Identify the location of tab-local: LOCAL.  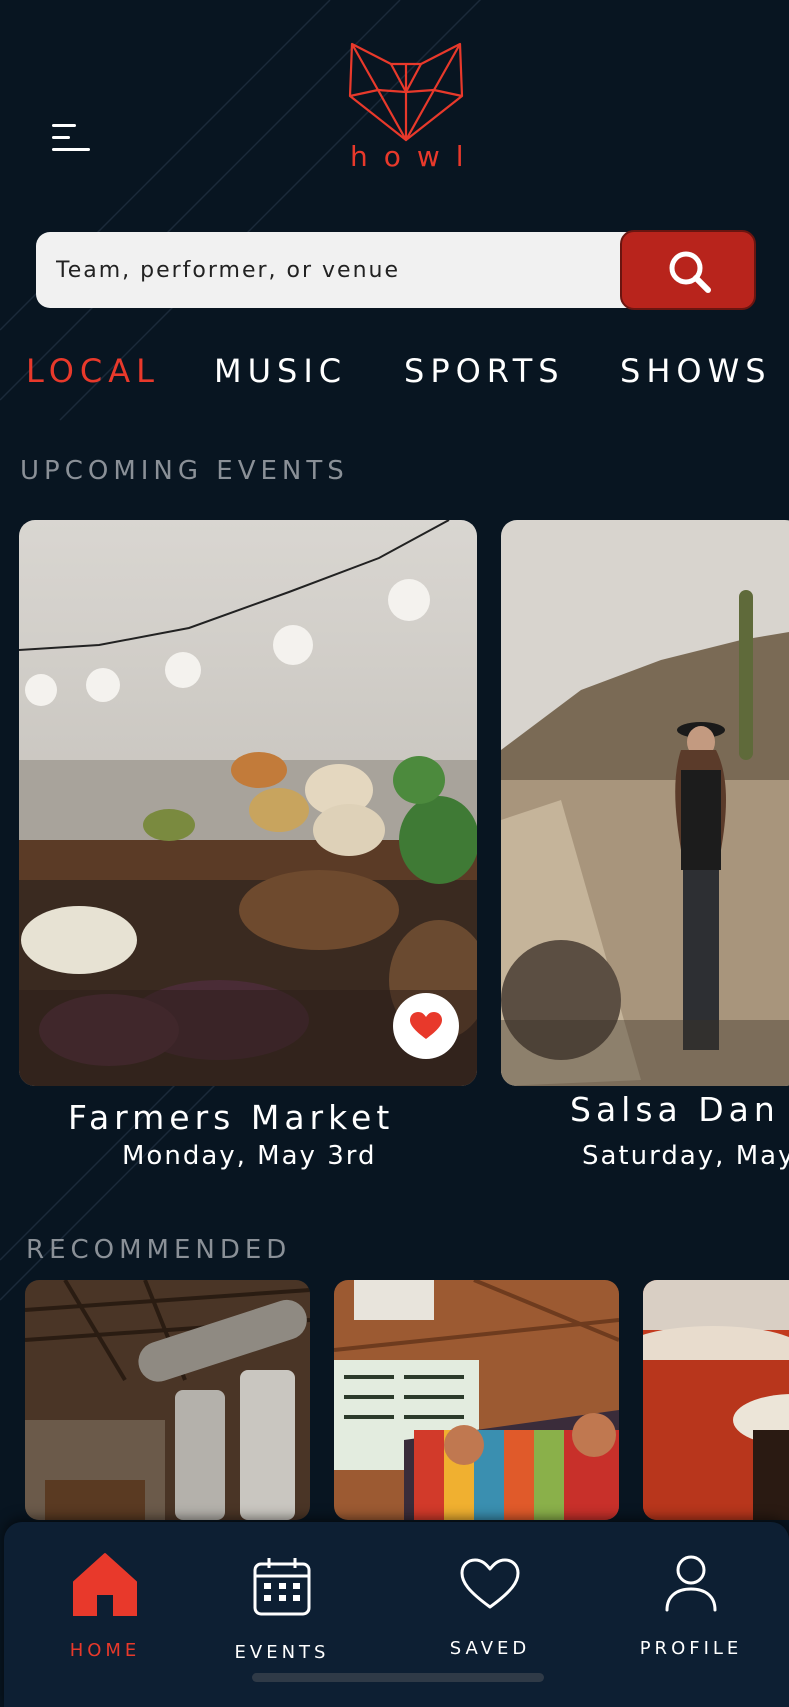
(93, 371).